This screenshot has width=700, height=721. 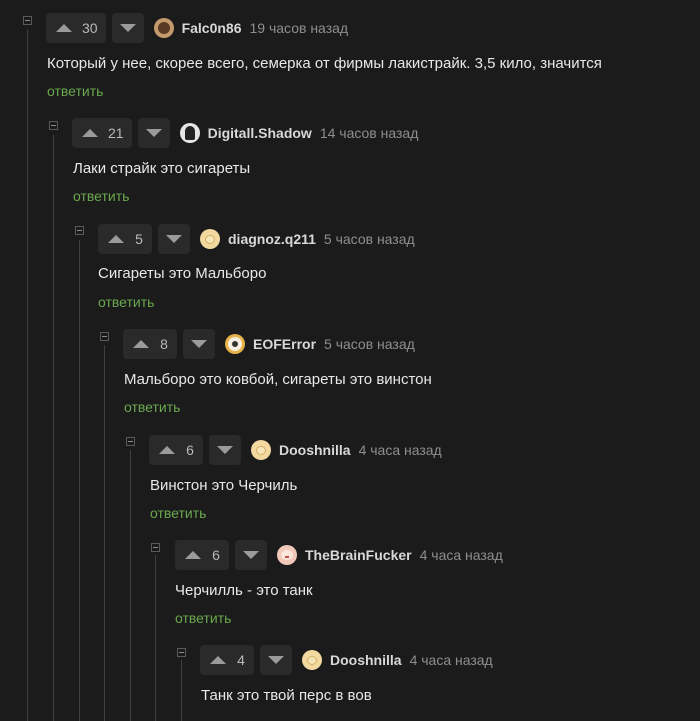 I want to click on comment-header: 21 Digitall.Shadow 14 часов назад, so click(x=245, y=133).